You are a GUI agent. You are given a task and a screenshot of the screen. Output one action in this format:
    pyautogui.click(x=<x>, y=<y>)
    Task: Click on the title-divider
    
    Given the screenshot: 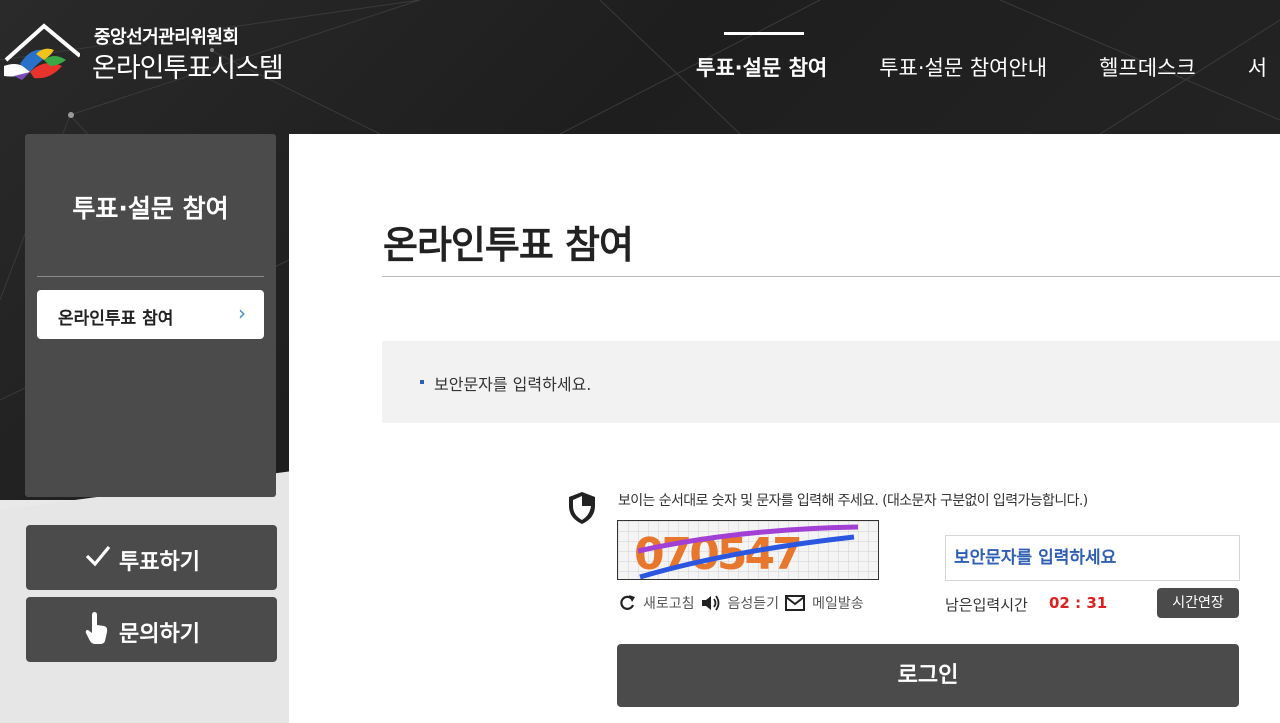 What is the action you would take?
    pyautogui.click(x=831, y=276)
    